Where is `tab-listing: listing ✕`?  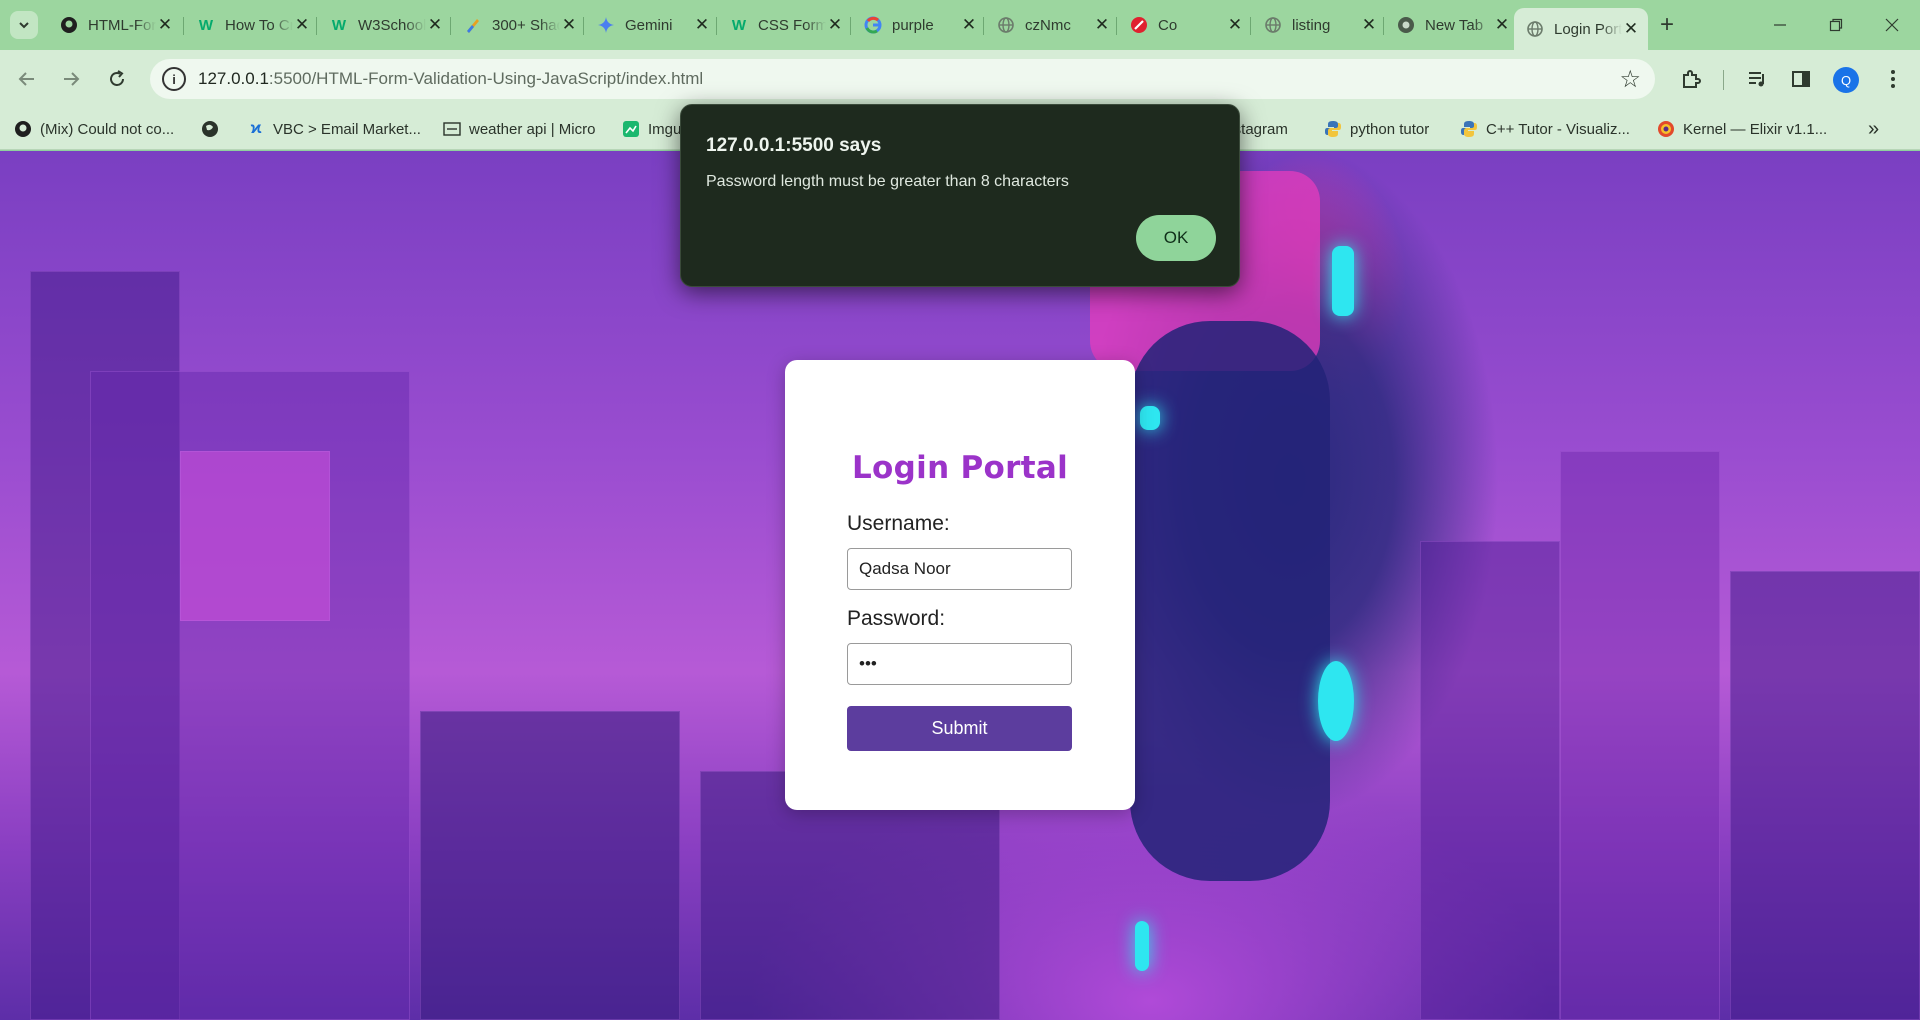 tab-listing: listing ✕ is located at coordinates (1319, 25).